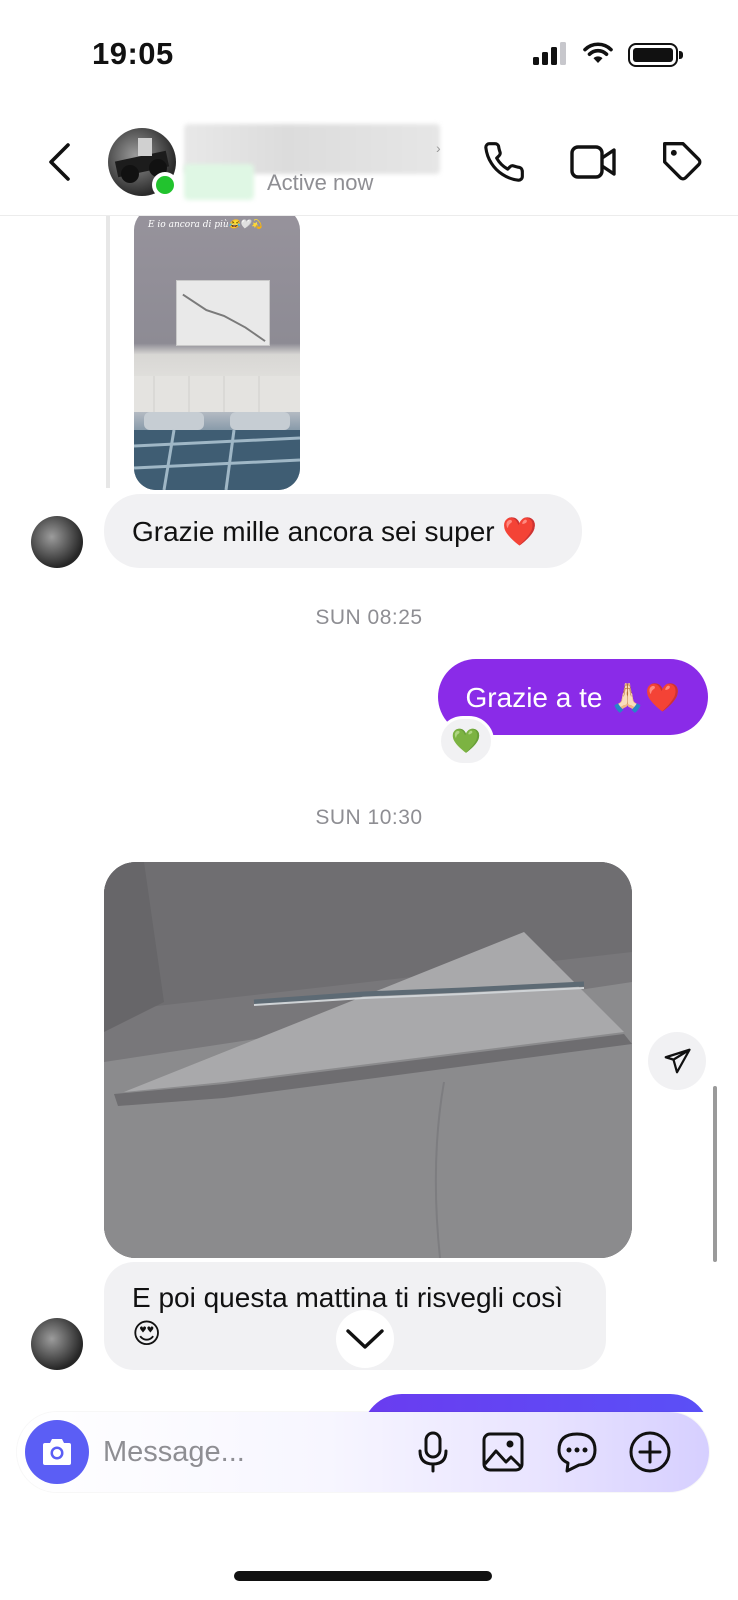 This screenshot has width=738, height=1600. I want to click on status-time: 19:05, so click(133, 53).